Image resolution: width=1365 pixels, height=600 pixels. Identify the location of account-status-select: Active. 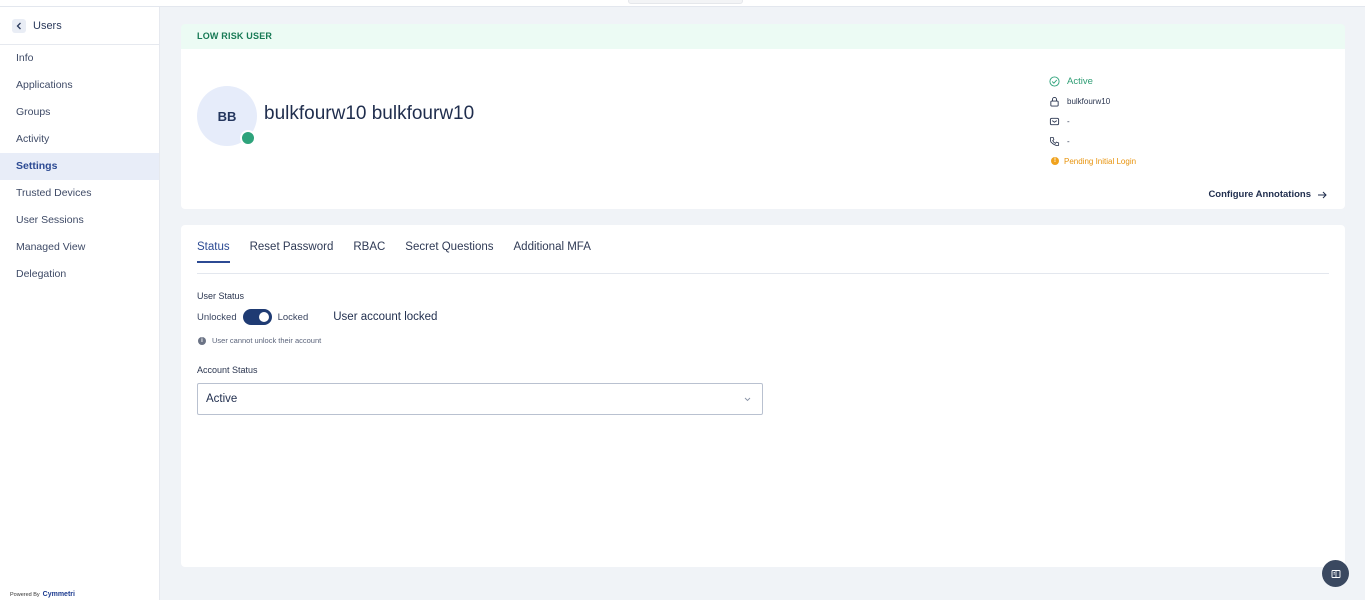
(480, 399).